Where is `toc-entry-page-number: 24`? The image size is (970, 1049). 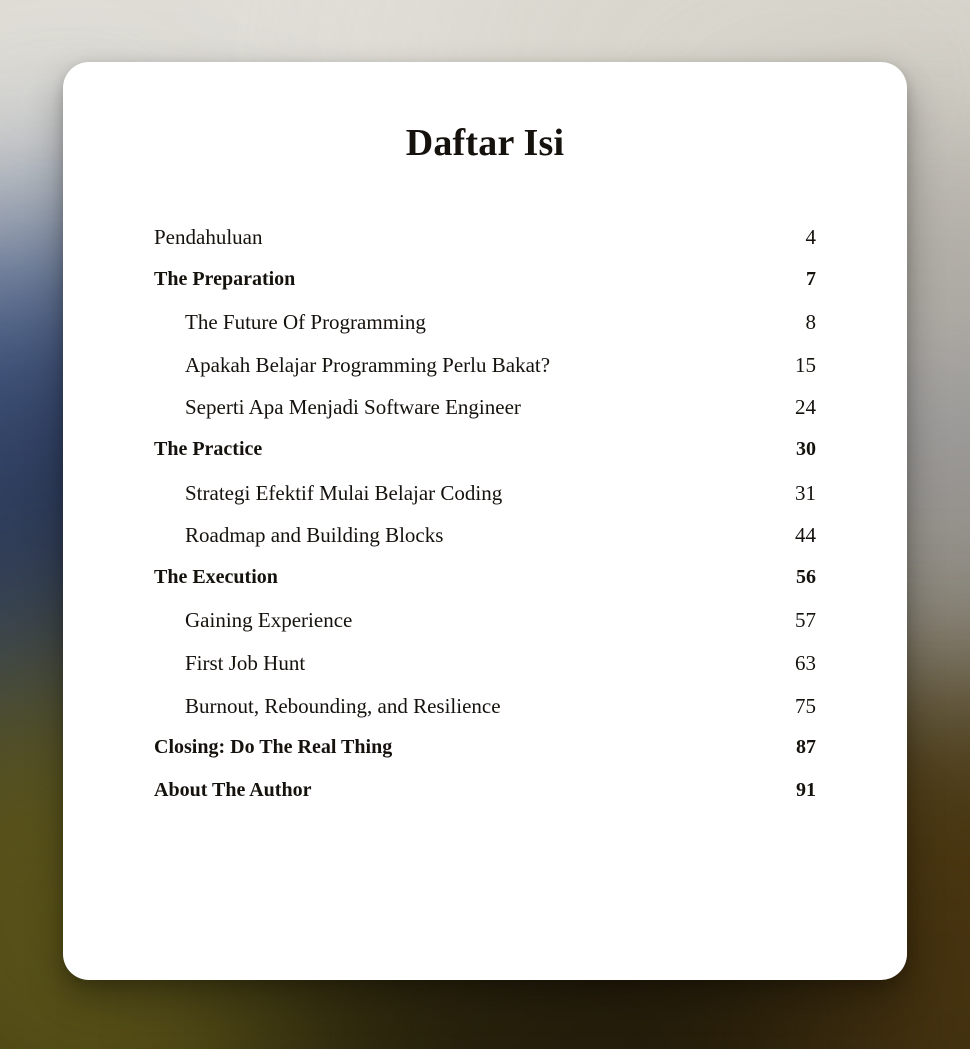
toc-entry-page-number: 24 is located at coordinates (805, 407).